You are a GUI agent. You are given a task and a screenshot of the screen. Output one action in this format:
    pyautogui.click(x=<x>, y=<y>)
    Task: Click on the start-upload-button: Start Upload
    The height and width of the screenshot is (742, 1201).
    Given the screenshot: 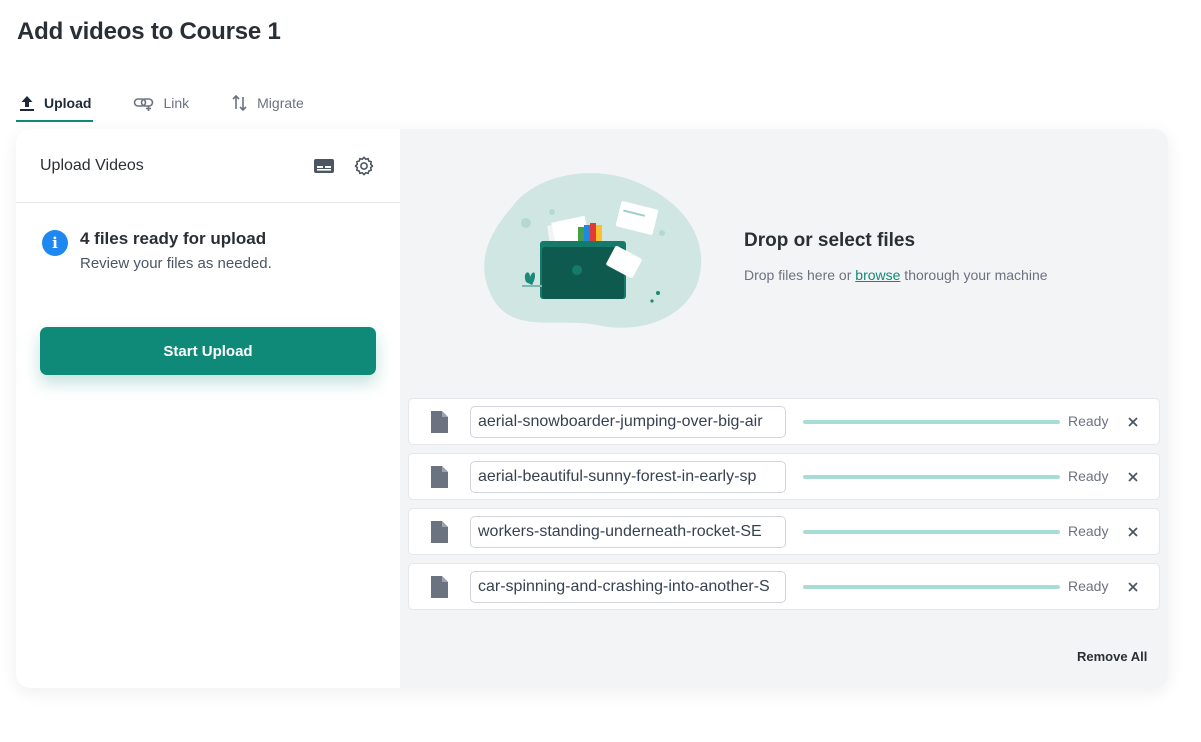 What is the action you would take?
    pyautogui.click(x=208, y=351)
    